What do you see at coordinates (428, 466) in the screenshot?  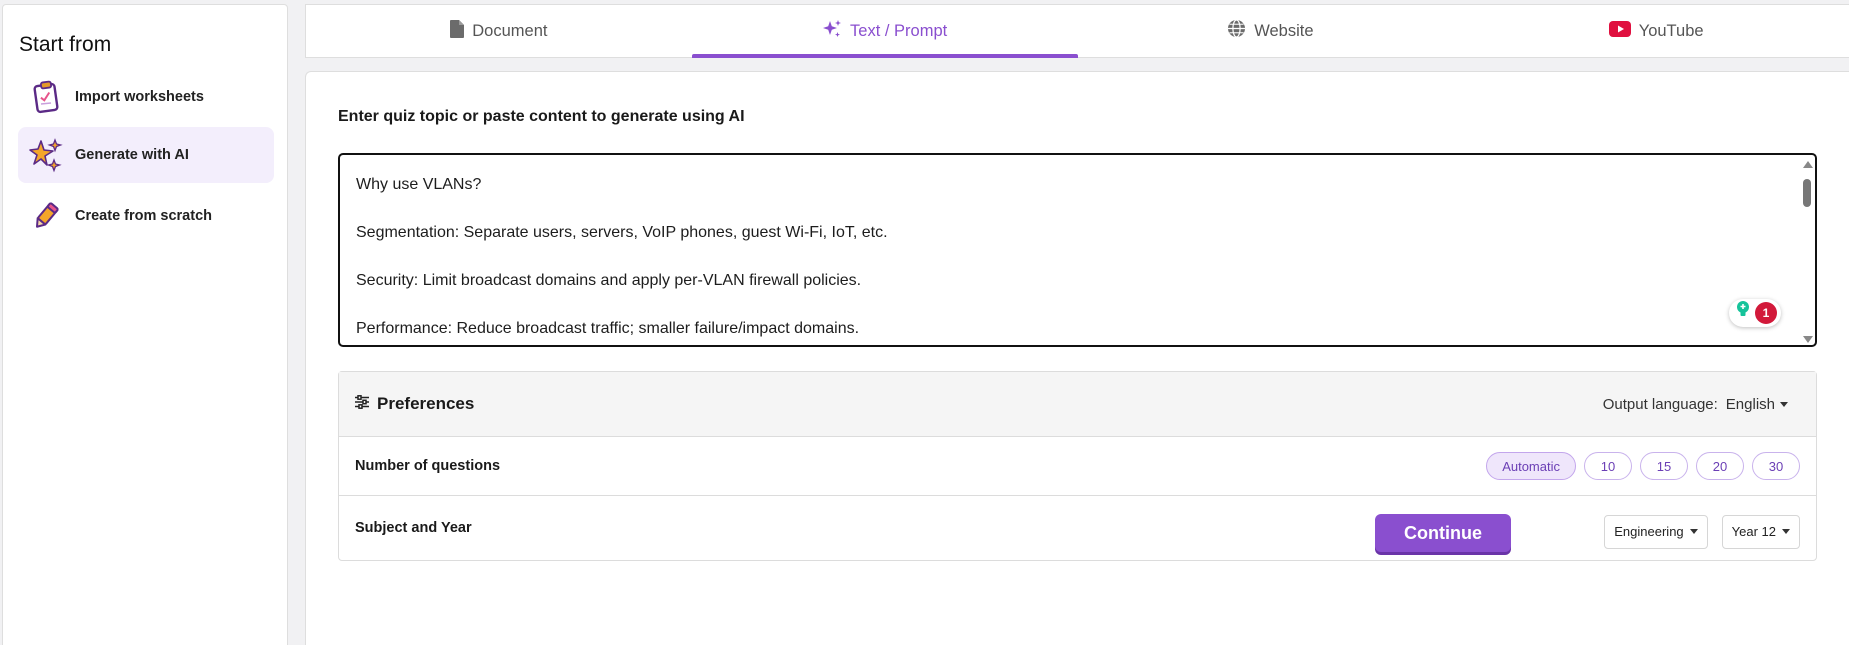 I see `number-of-questions-label: Number of questions` at bounding box center [428, 466].